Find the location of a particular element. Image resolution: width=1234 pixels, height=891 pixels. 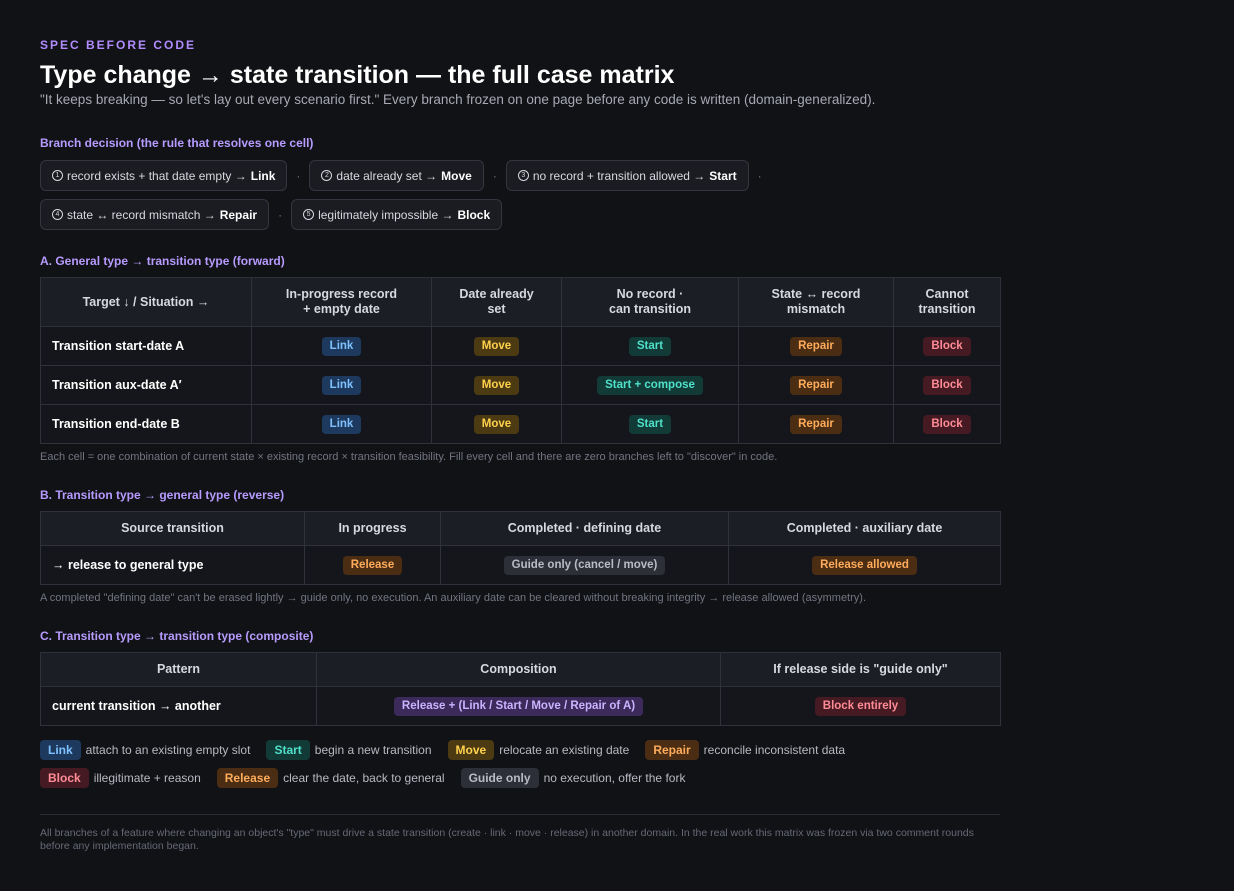

start-compose-tag: Start + compose is located at coordinates (650, 385).